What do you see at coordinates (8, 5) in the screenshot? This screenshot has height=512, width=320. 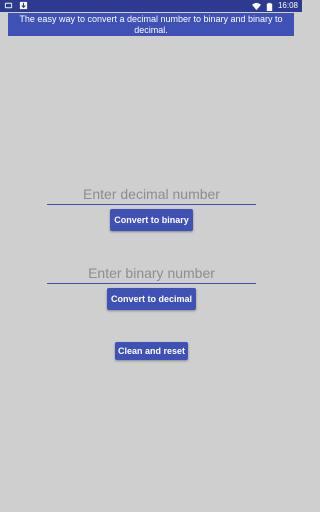 I see `notification-icon` at bounding box center [8, 5].